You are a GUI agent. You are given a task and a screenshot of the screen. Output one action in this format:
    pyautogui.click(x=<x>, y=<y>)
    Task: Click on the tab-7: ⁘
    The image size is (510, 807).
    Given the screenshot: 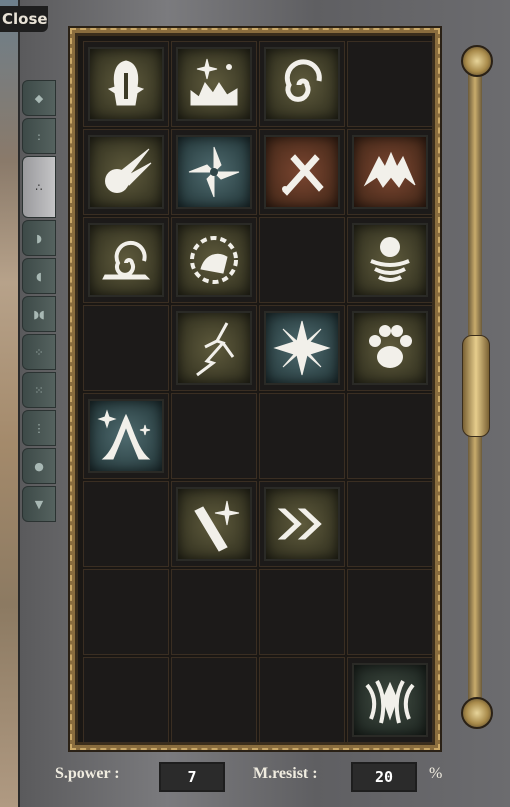 What is the action you would take?
    pyautogui.click(x=39, y=352)
    